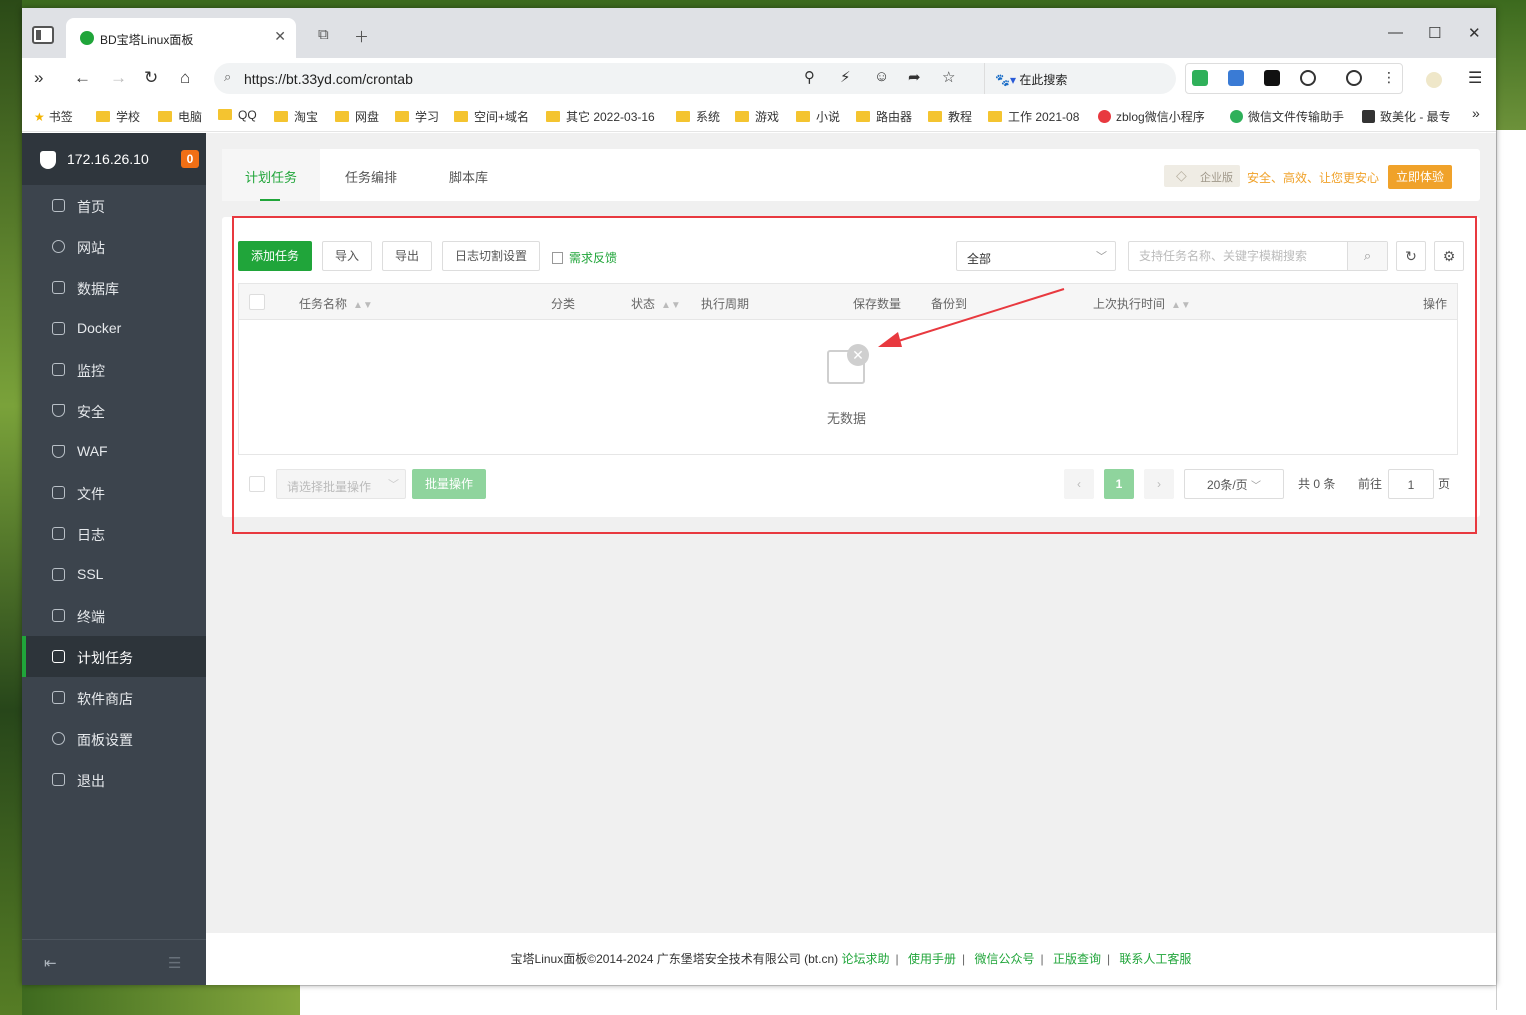 The image size is (1526, 1015). I want to click on column-status: 状态 ▲▼, so click(656, 303).